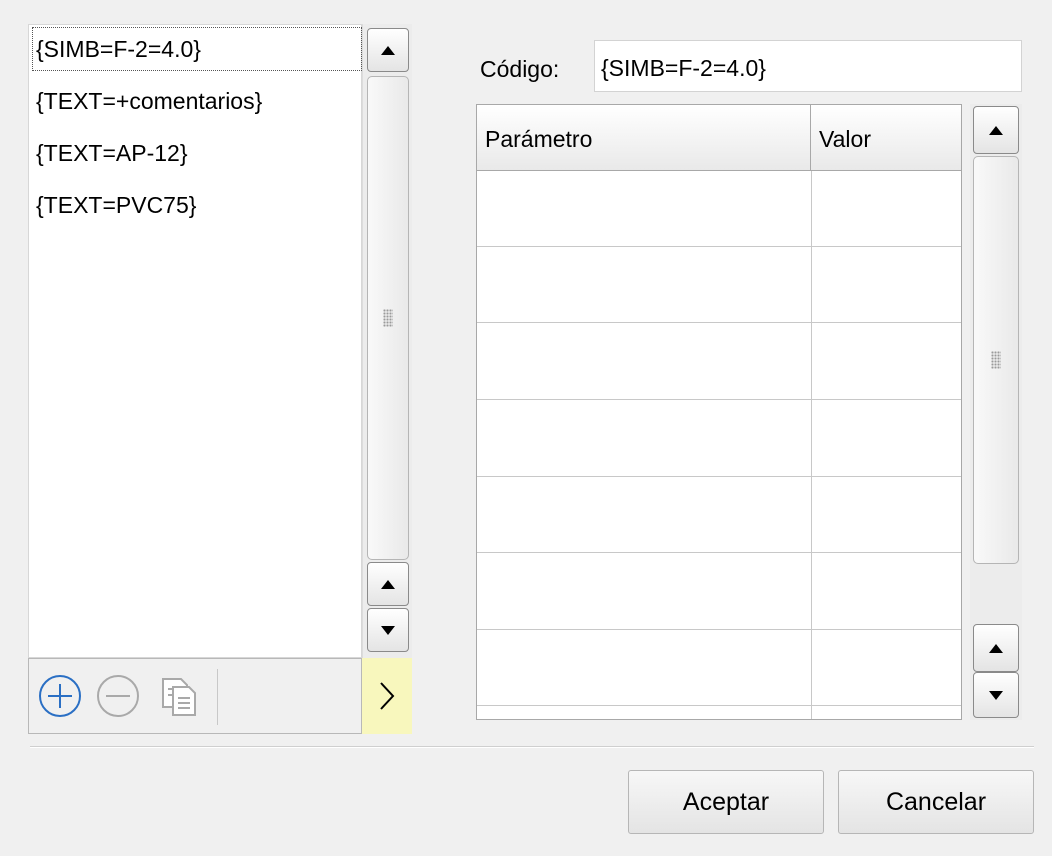  I want to click on toolbar-divider, so click(217, 697).